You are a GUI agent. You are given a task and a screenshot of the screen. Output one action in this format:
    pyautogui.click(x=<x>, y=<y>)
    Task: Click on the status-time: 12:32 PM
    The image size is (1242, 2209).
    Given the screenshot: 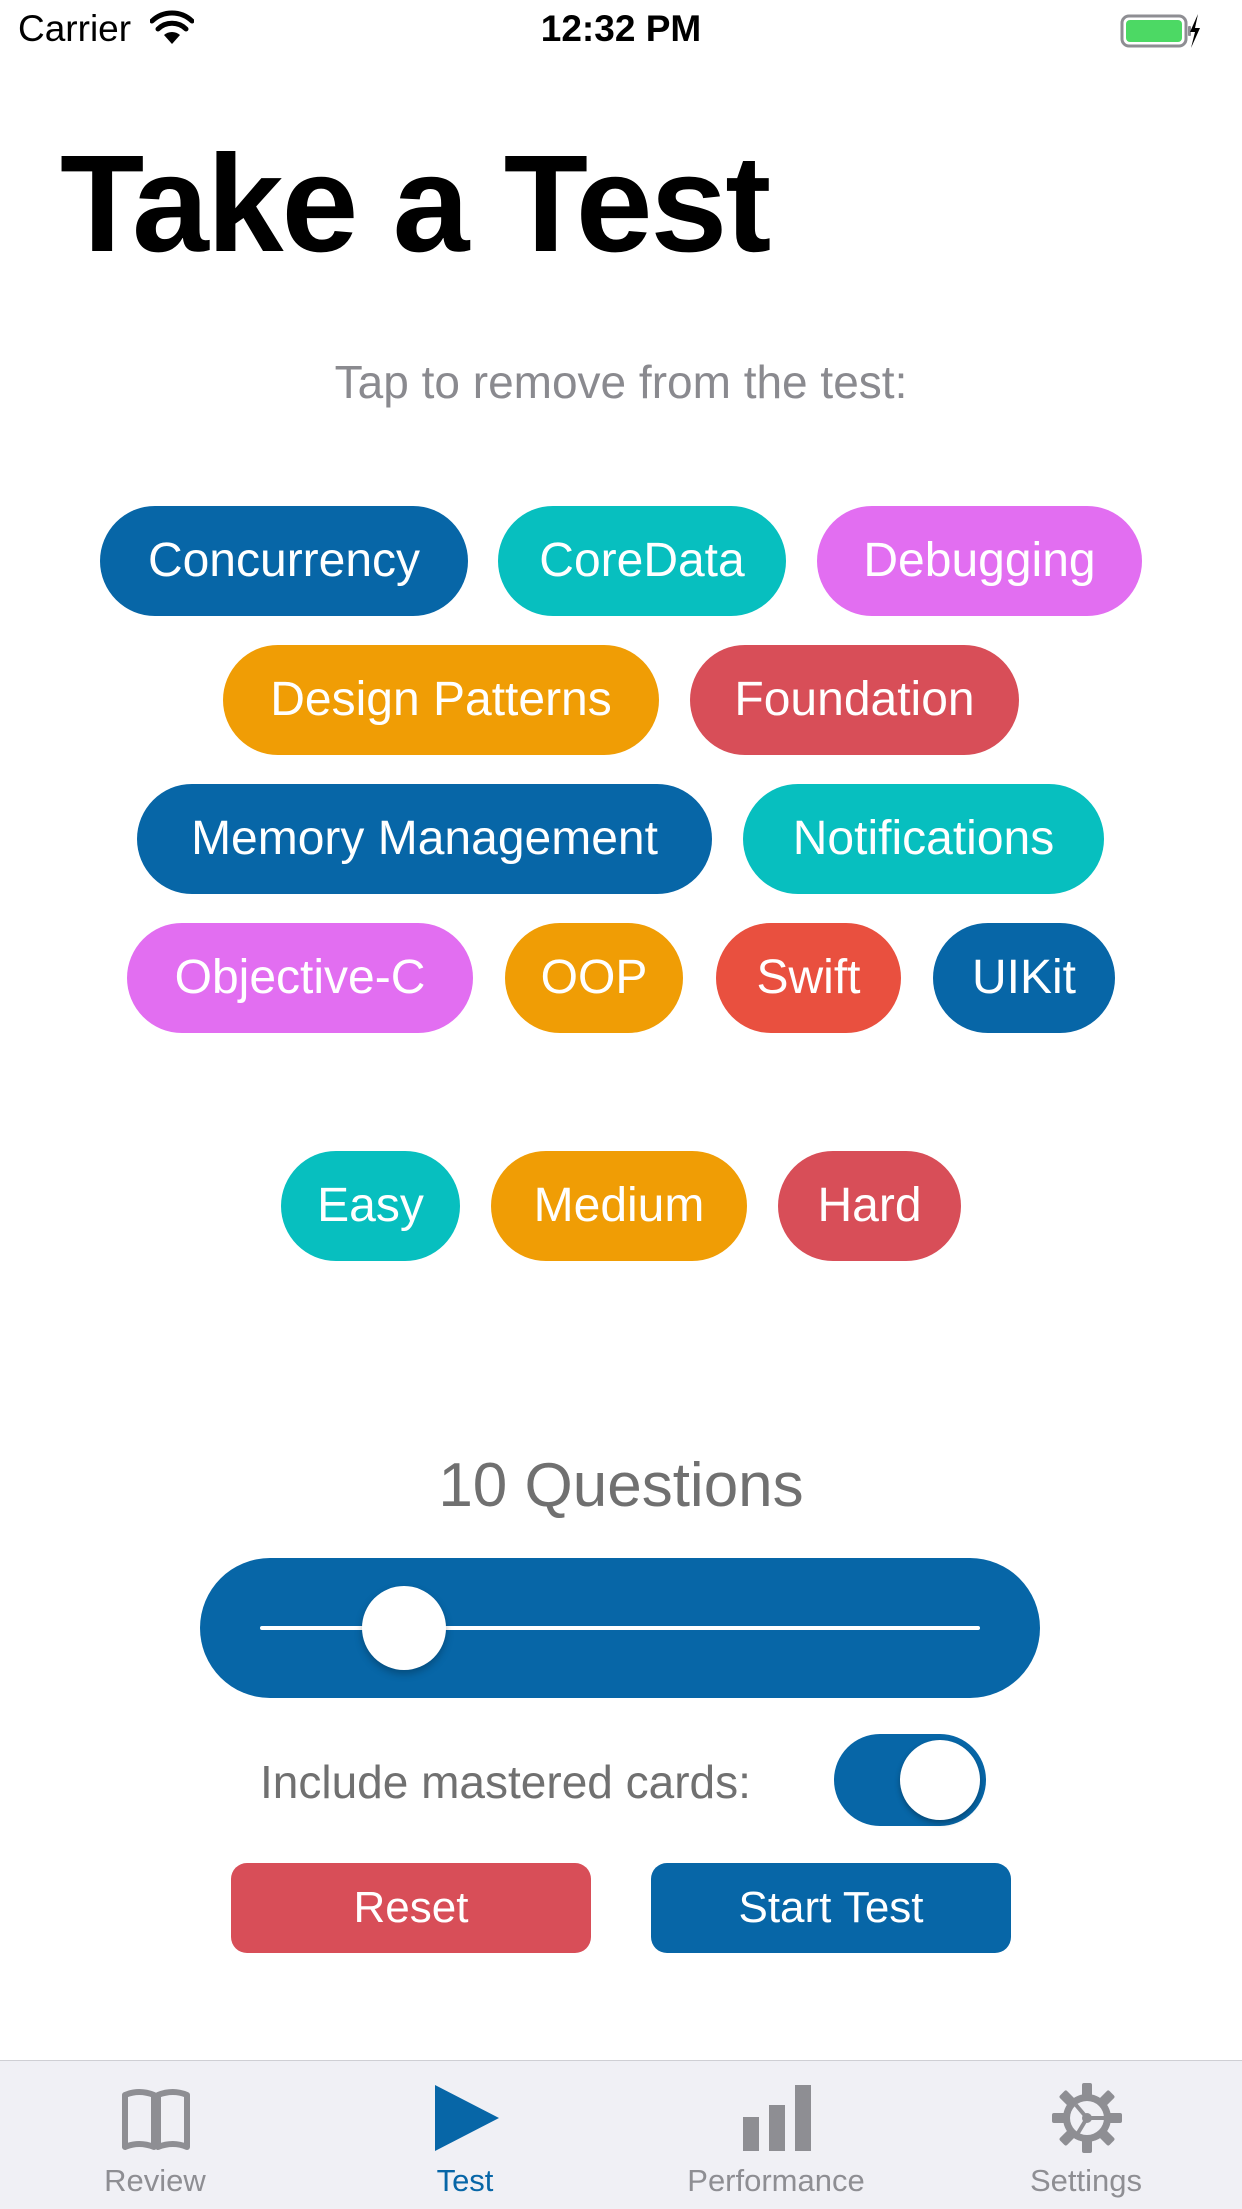 What is the action you would take?
    pyautogui.click(x=621, y=28)
    